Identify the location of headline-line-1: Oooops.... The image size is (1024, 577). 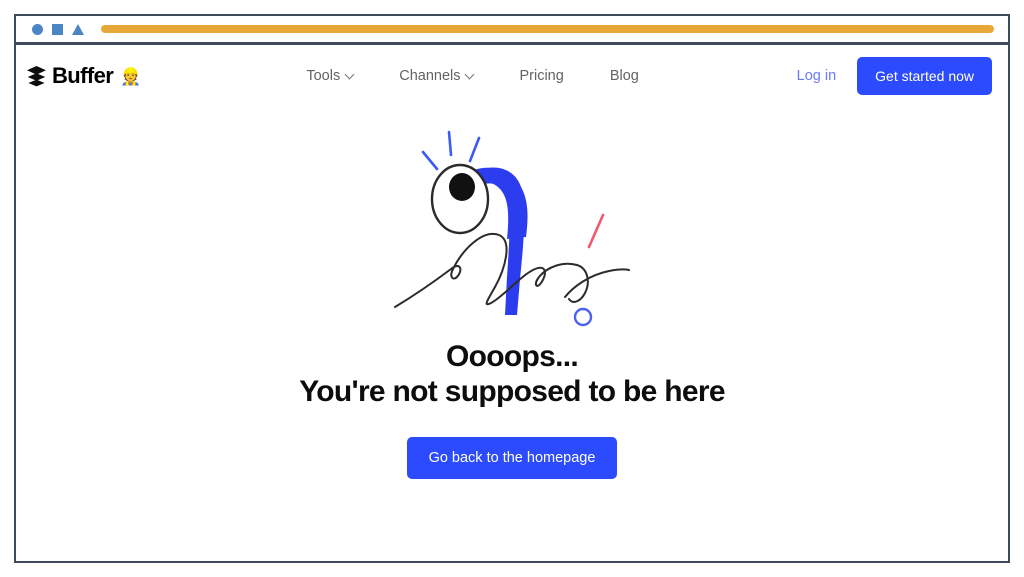
(512, 356).